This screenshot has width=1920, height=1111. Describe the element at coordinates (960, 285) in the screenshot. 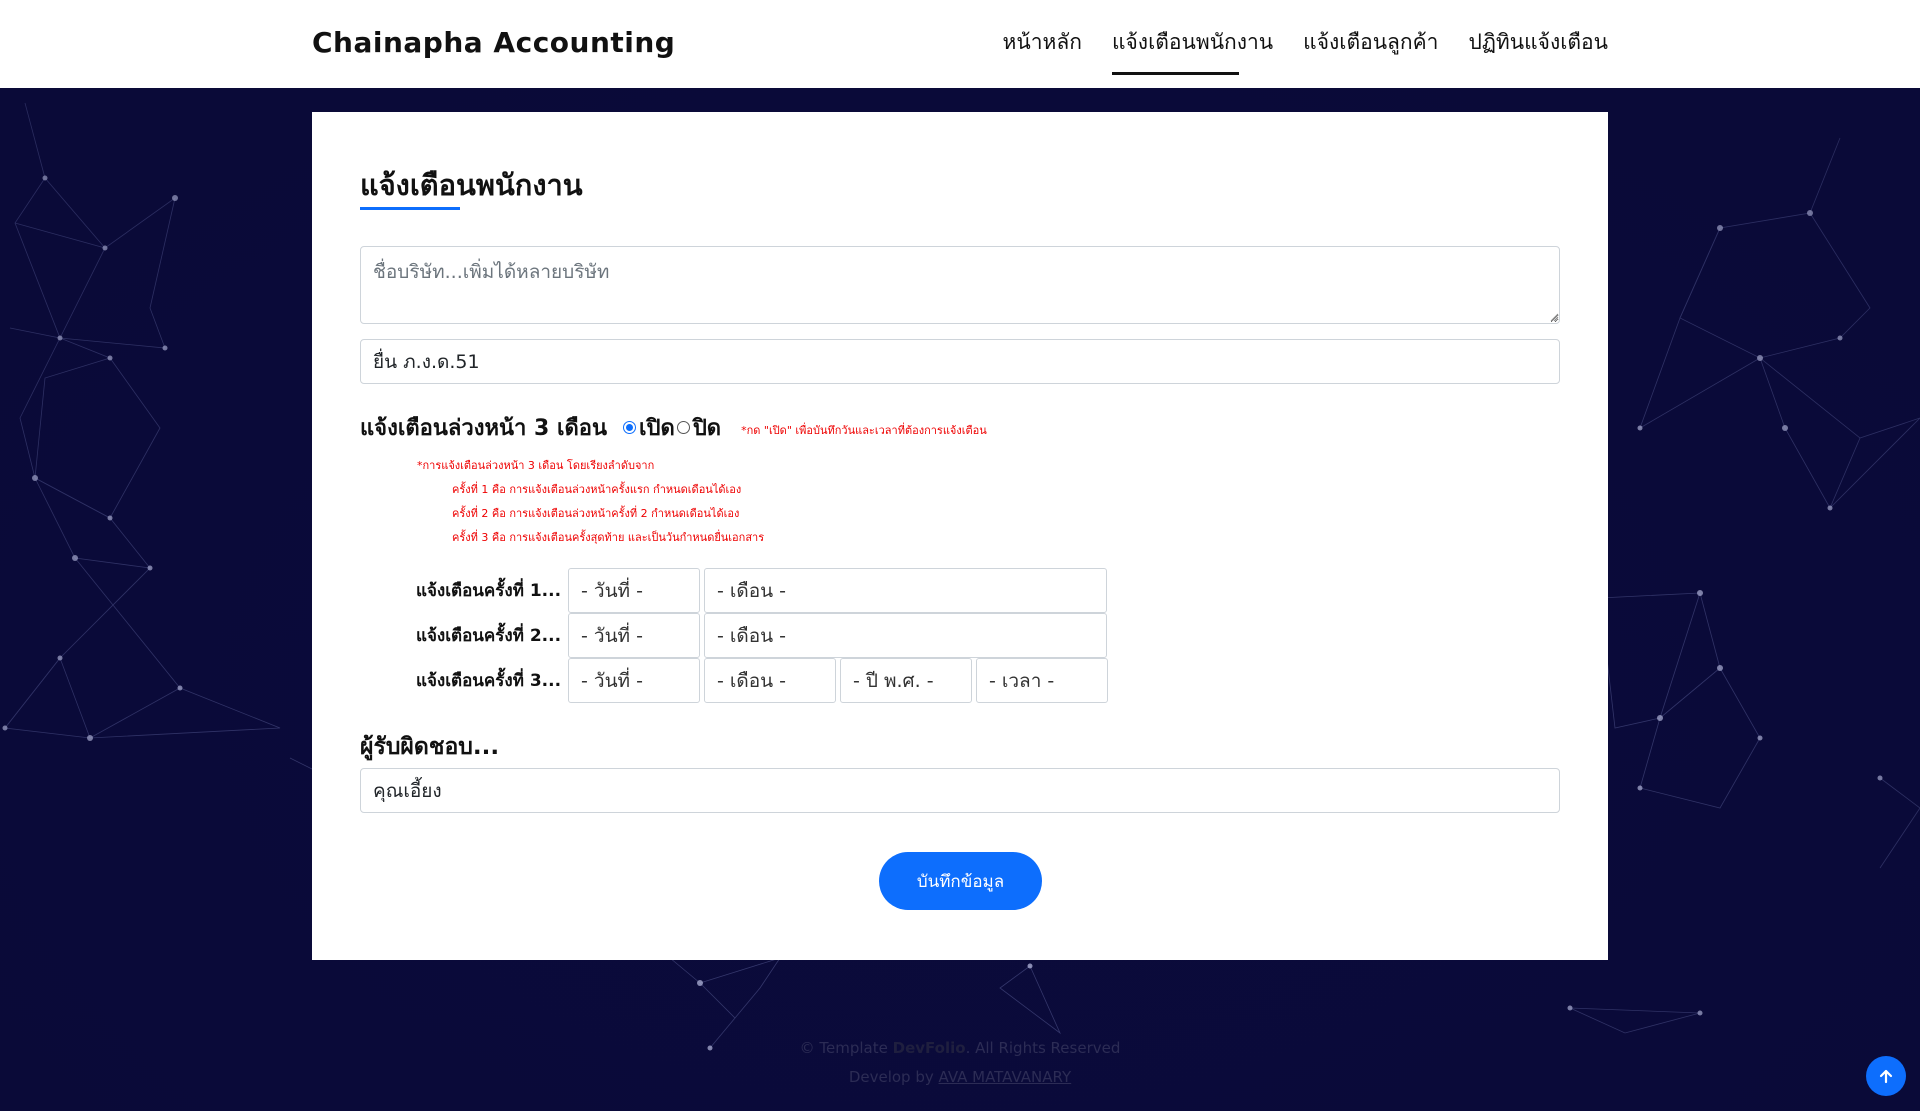

I see `company-name-textarea` at that location.